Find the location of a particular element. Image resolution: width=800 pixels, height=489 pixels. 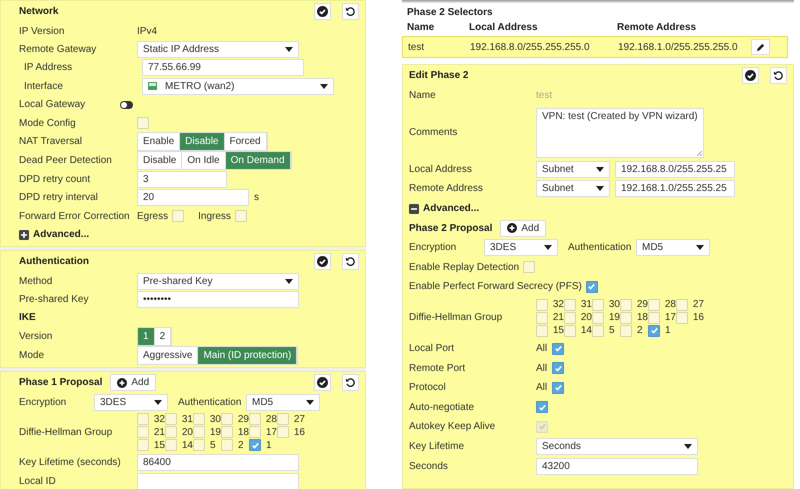

text-field: 192.168.1.0/255.255.25 is located at coordinates (675, 189).